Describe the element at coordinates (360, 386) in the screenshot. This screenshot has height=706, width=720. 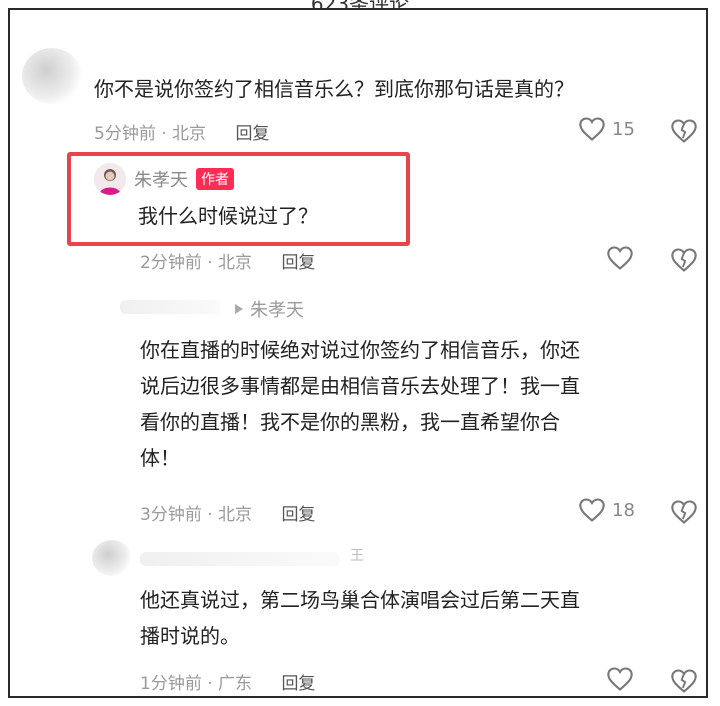
I see `comment-line: 说后边很多事情都是由相信音乐去处理了！我一直` at that location.